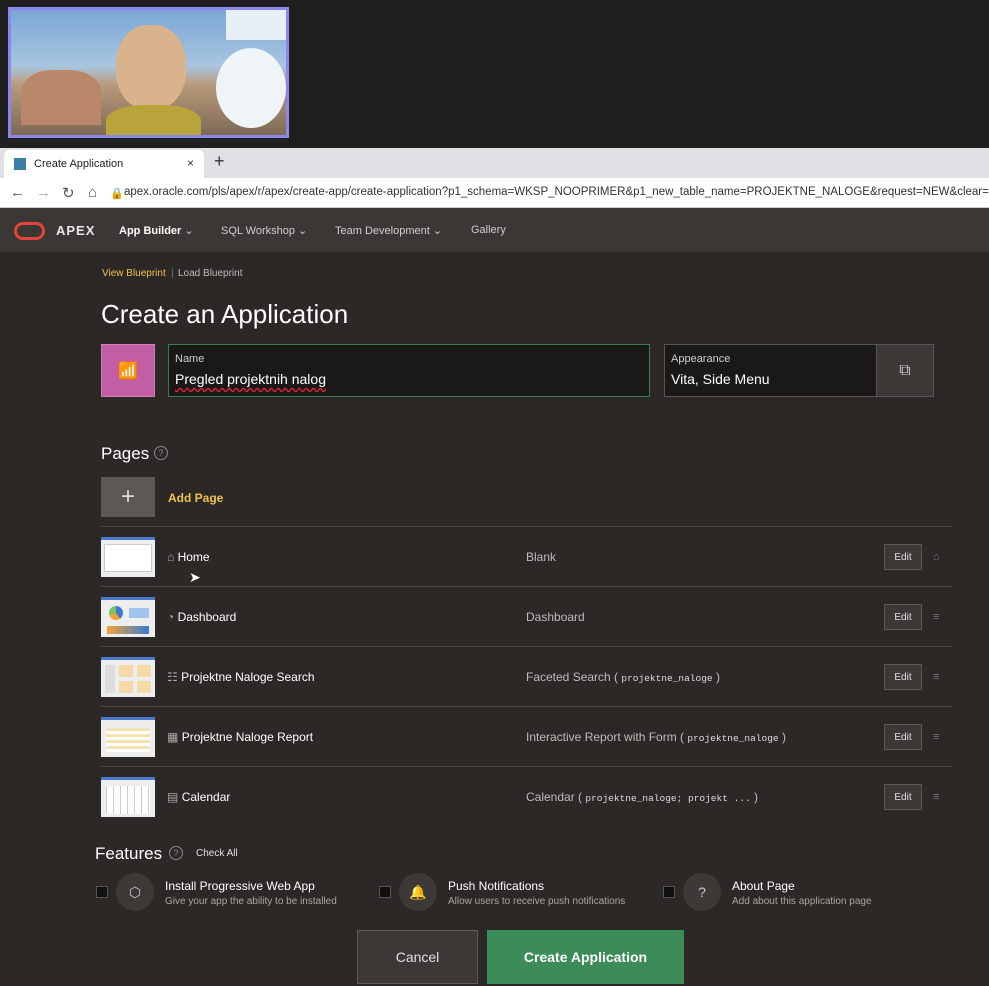 This screenshot has height=986, width=989. I want to click on app-icon-picker: 📶, so click(128, 370).